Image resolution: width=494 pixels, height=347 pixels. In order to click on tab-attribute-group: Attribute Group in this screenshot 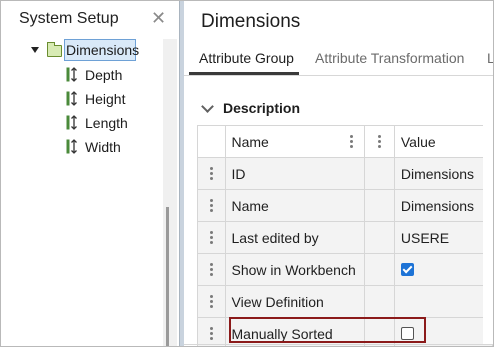, I will do `click(246, 58)`.